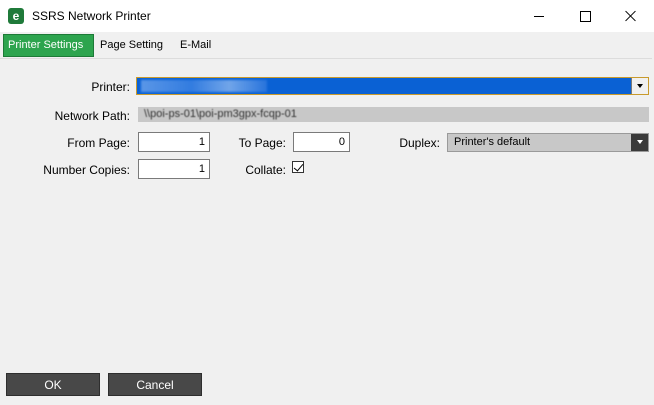 The image size is (654, 405). What do you see at coordinates (639, 86) in the screenshot?
I see `printer-dropdown-arrow-icon` at bounding box center [639, 86].